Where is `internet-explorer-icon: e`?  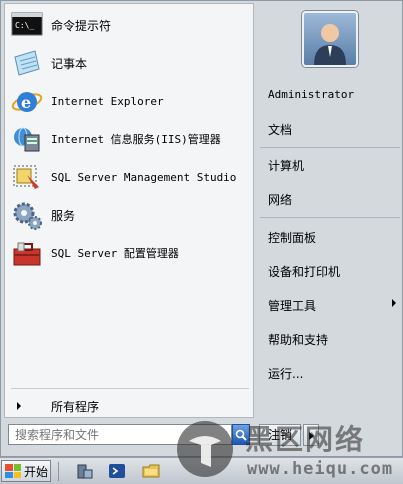 internet-explorer-icon: e is located at coordinates (27, 101).